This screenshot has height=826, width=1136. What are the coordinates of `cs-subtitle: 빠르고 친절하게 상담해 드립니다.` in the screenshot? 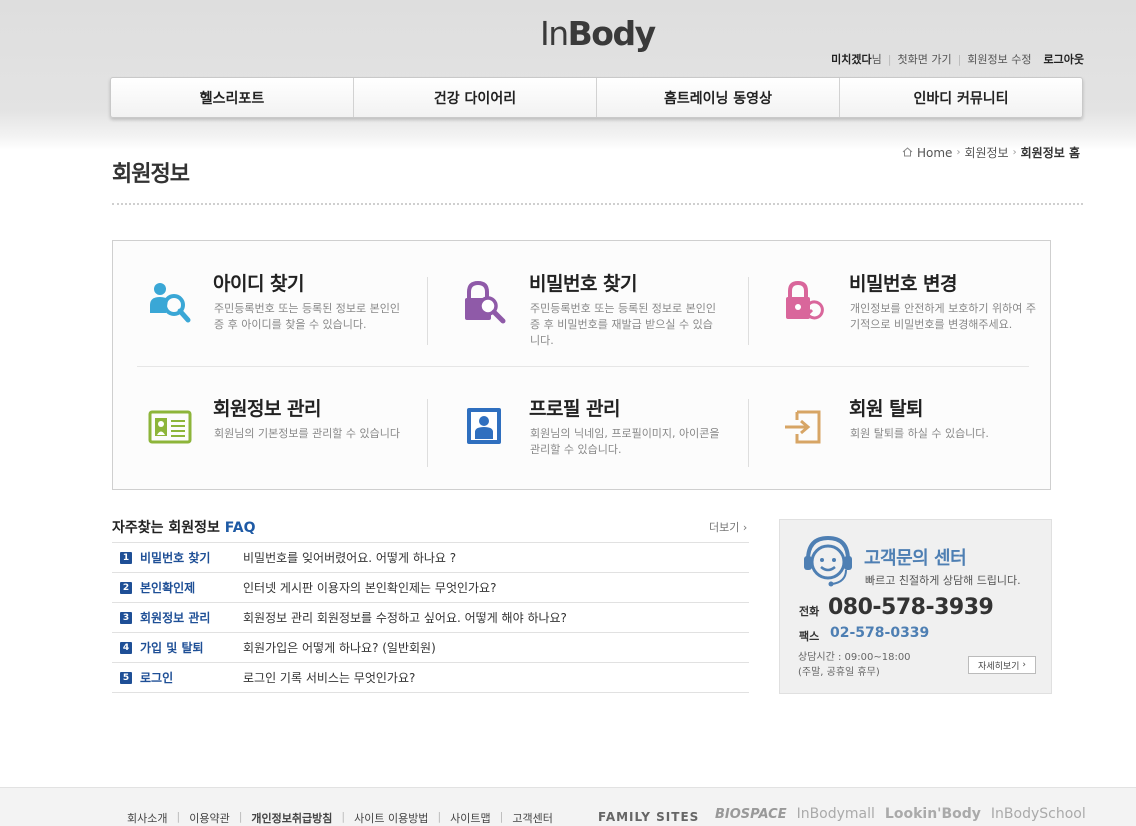 It's located at (943, 580).